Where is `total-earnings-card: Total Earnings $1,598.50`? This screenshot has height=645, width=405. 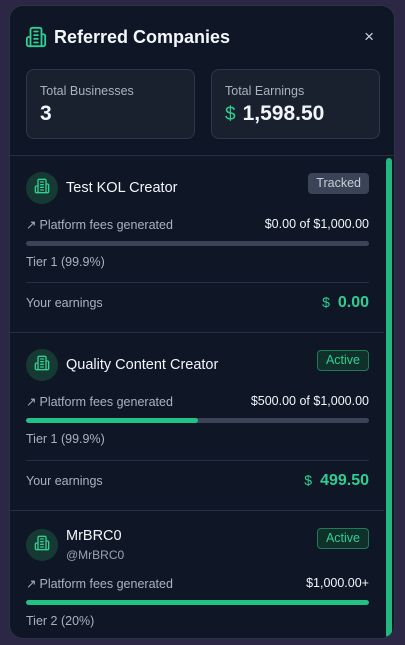 total-earnings-card: Total Earnings $1,598.50 is located at coordinates (295, 104).